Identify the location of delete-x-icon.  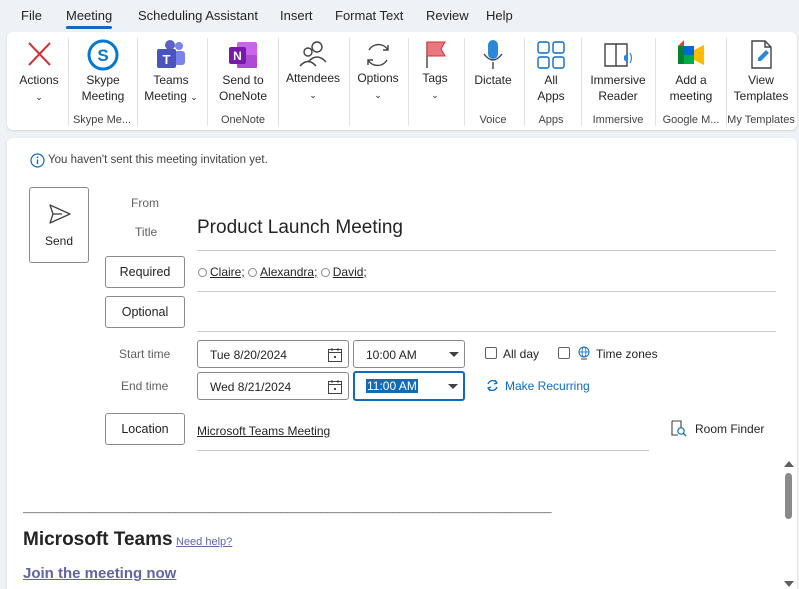
(39, 54).